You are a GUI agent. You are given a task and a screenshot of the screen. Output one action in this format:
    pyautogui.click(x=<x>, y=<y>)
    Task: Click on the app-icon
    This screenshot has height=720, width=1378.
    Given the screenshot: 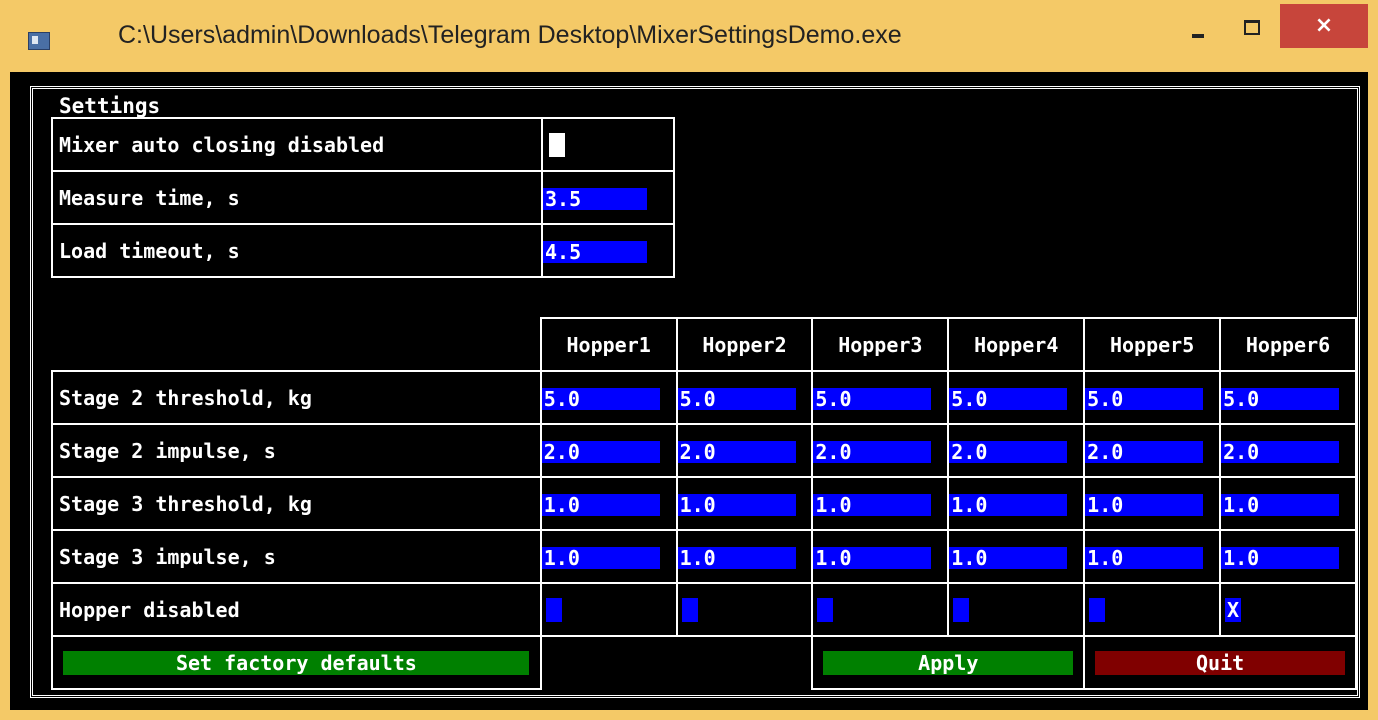 What is the action you would take?
    pyautogui.click(x=39, y=41)
    